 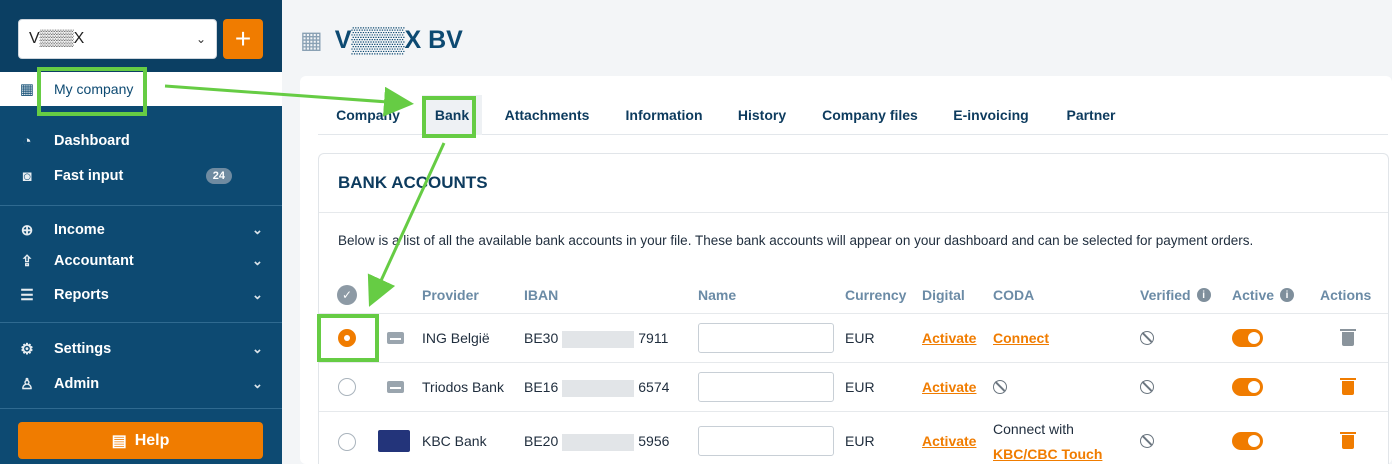 I want to click on sidebar-item-accountant: ⇪ Accountant ⌄, so click(x=141, y=261).